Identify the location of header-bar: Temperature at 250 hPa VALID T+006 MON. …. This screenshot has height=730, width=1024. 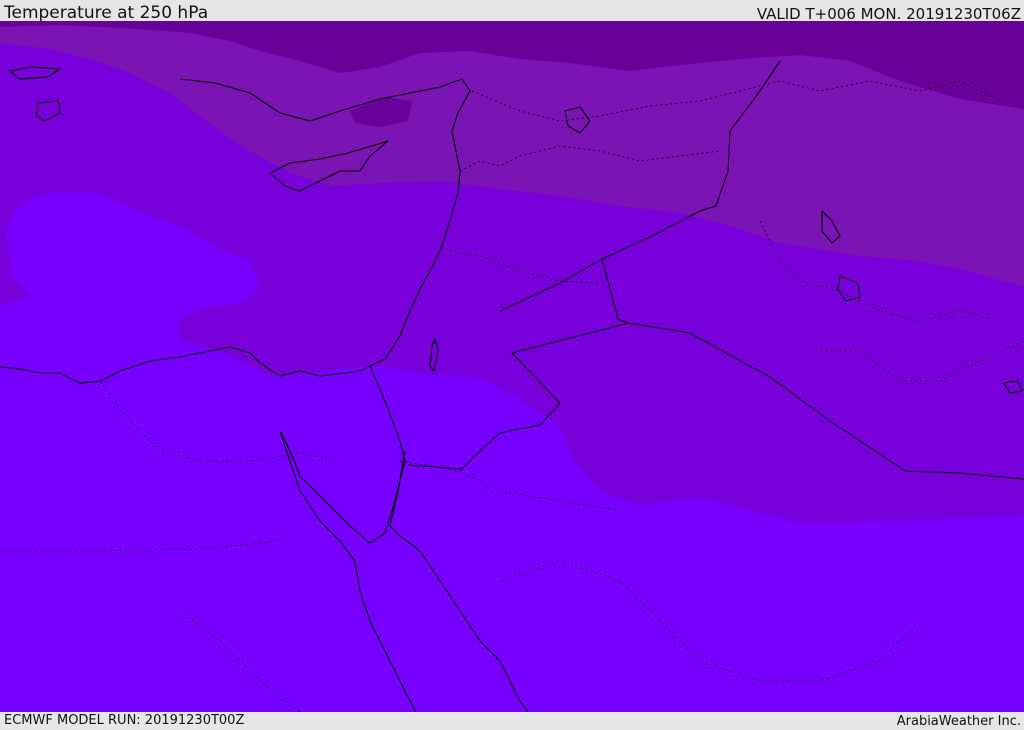
(512, 11).